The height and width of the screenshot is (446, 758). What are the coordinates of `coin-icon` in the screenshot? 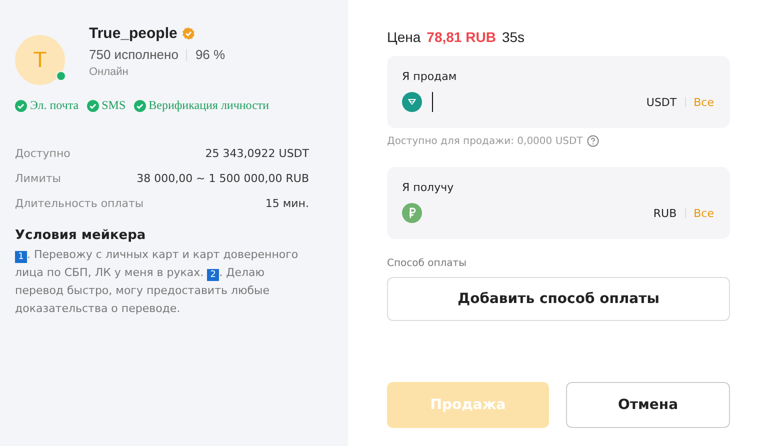 It's located at (412, 102).